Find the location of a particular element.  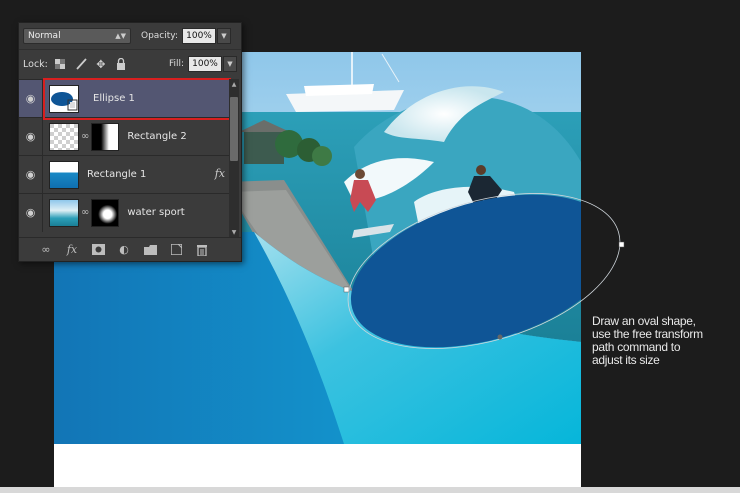

layer-row-rectangle-1: ◉ Rectangle 1 fx is located at coordinates (124, 174).